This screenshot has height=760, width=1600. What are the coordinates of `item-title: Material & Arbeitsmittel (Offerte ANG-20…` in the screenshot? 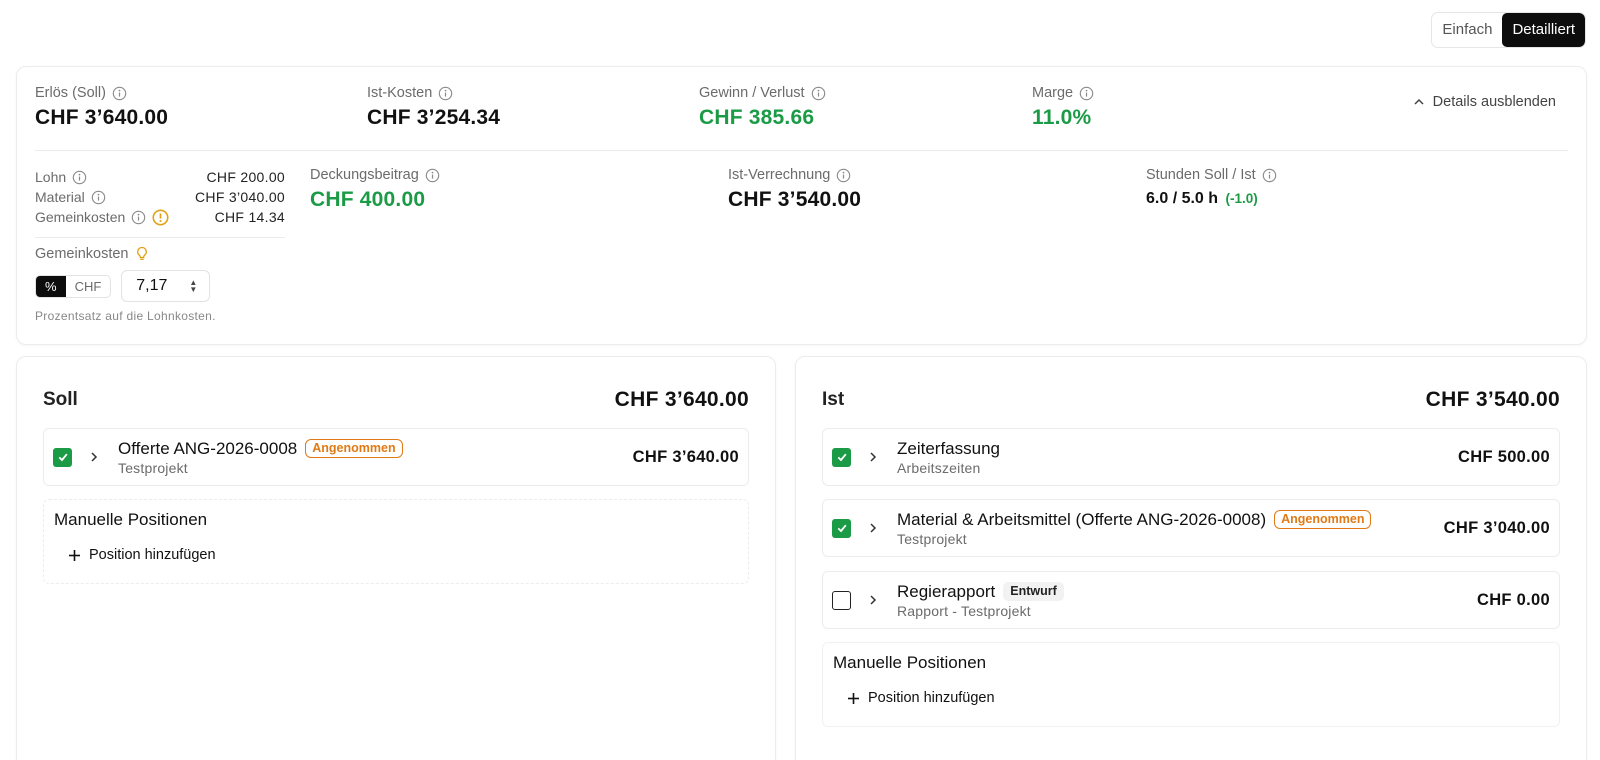 It's located at (1082, 519).